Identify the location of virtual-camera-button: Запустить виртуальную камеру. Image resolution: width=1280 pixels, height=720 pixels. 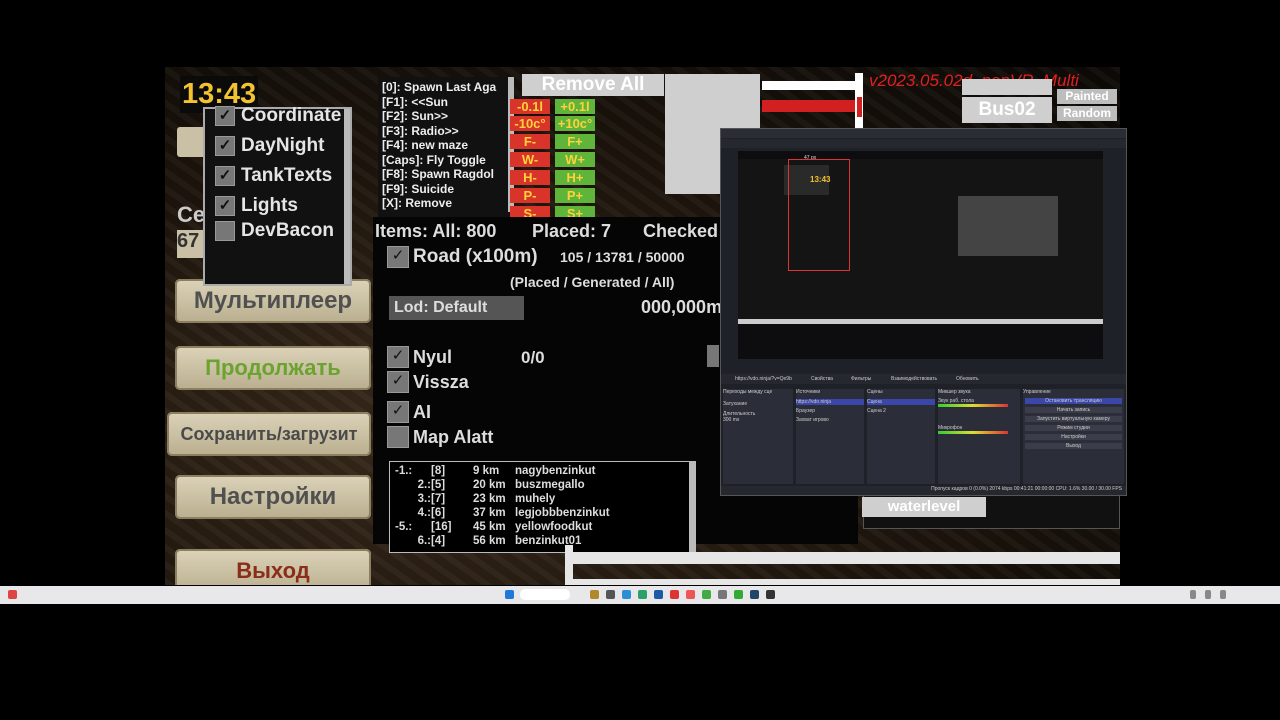
(1073, 419).